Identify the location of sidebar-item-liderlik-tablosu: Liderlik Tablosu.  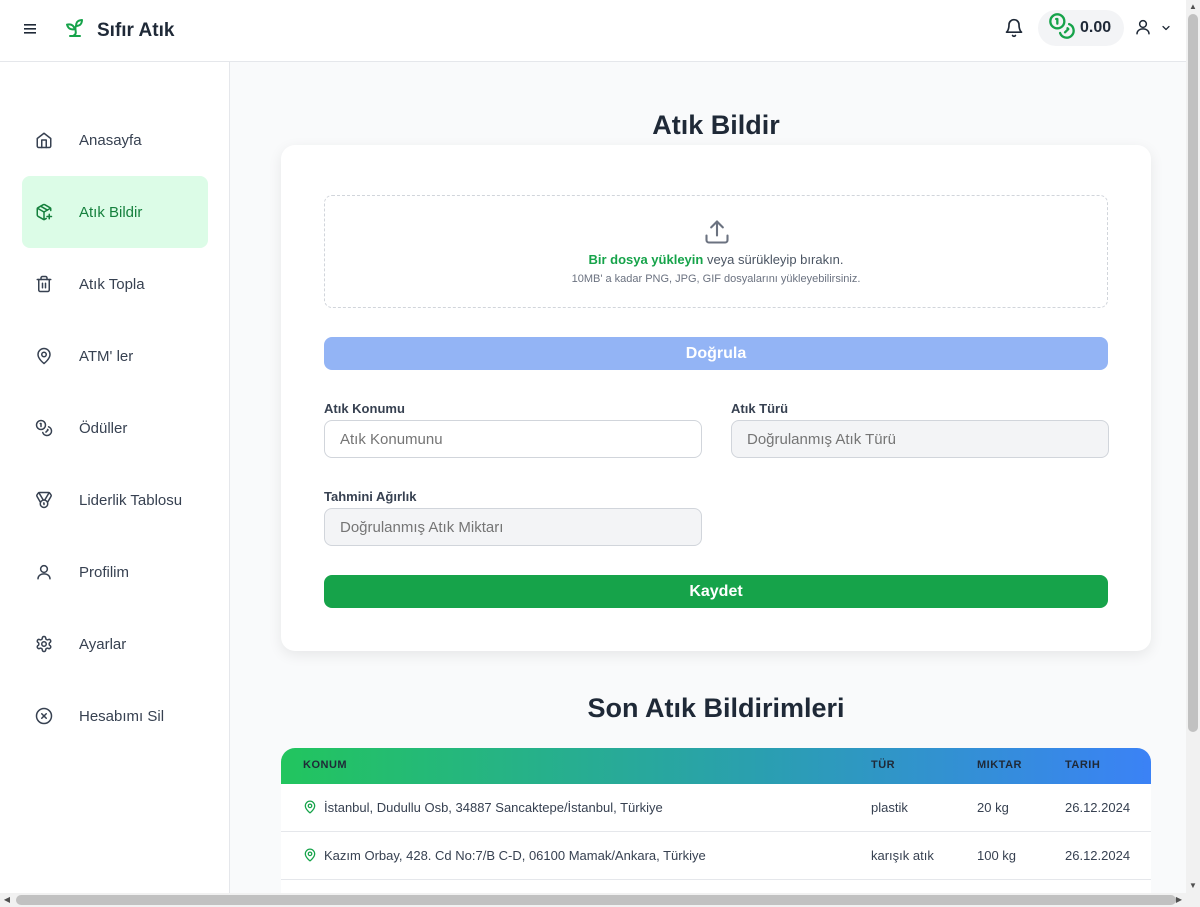
(115, 500).